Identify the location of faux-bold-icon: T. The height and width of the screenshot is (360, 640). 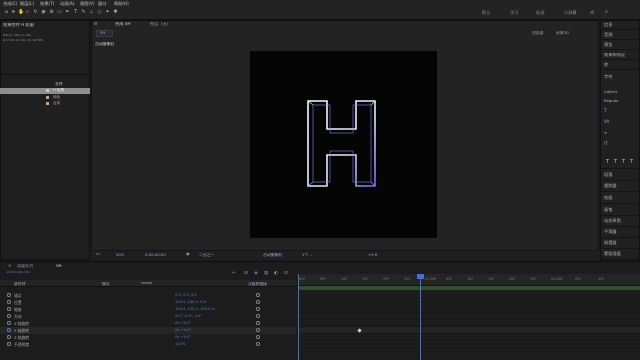
(607, 162).